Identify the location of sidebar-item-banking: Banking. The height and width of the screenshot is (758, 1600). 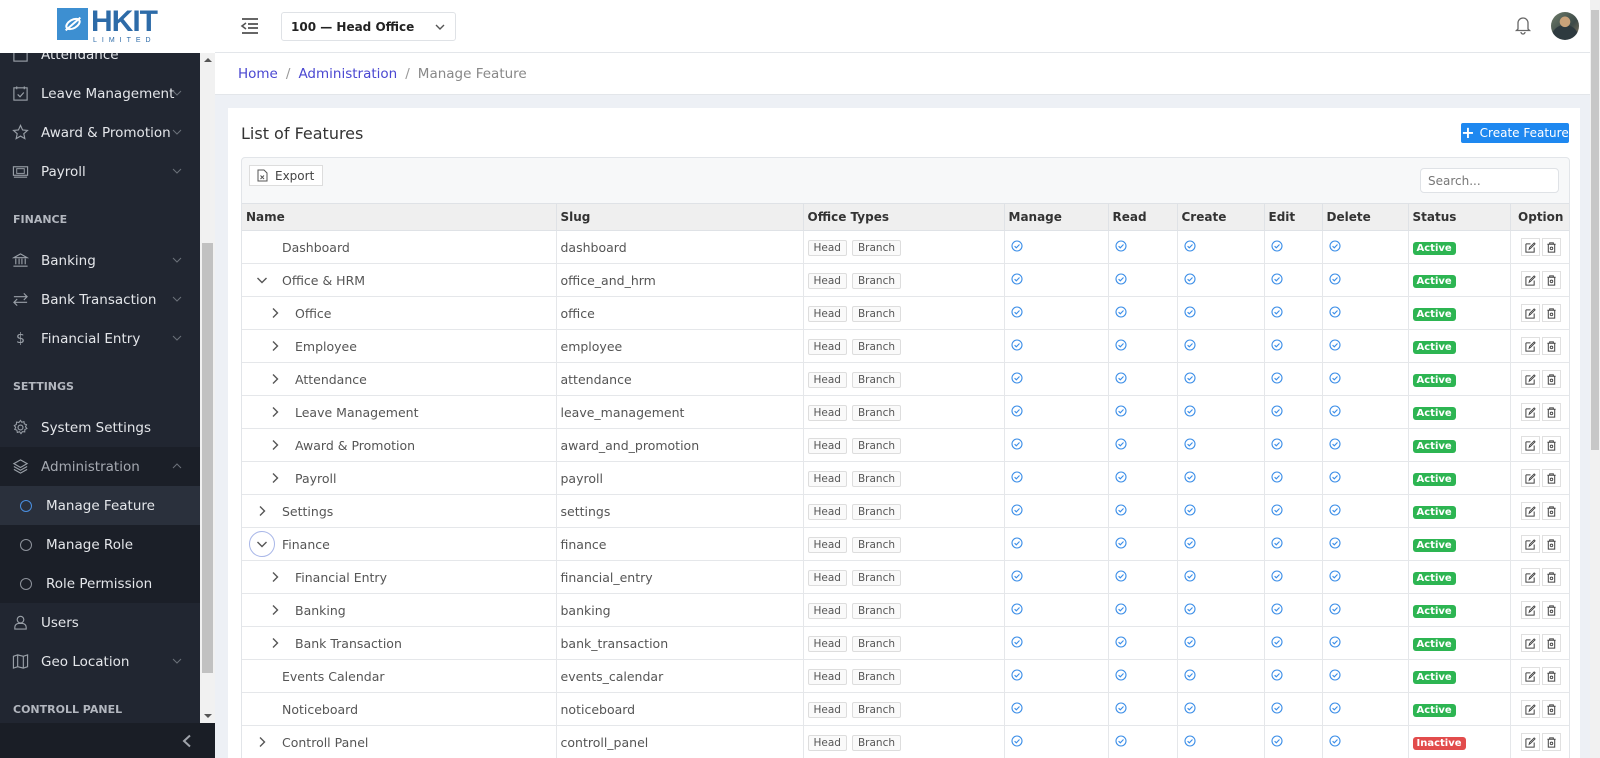
(100, 260).